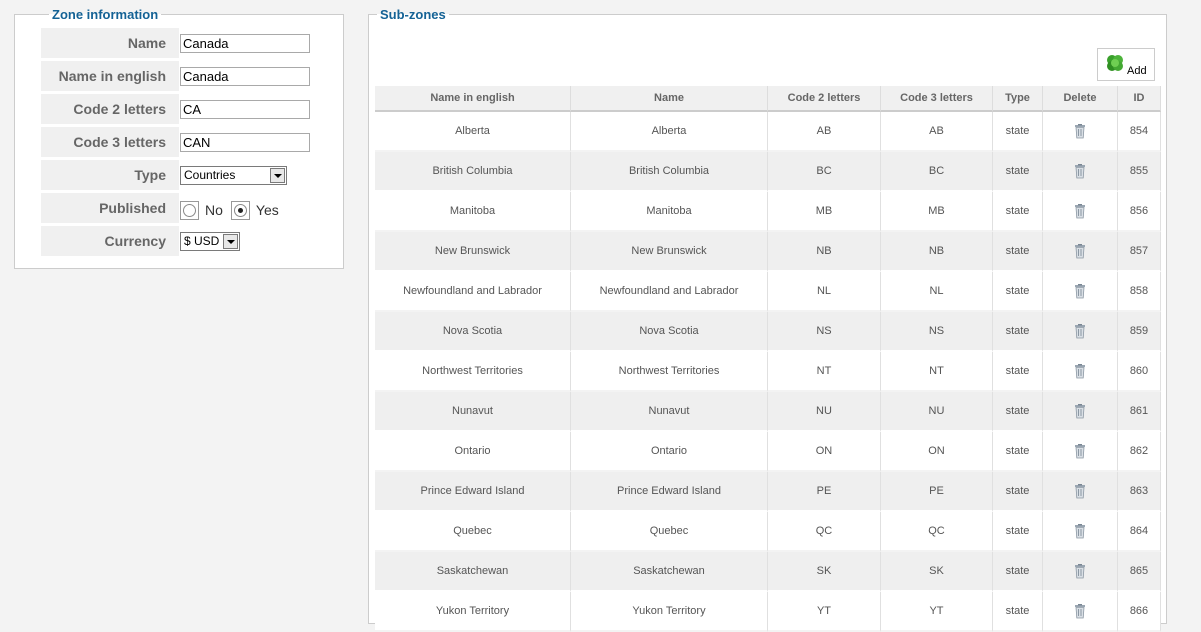 The image size is (1201, 632). I want to click on cell-name-english: Newfoundland and Labrador, so click(473, 292).